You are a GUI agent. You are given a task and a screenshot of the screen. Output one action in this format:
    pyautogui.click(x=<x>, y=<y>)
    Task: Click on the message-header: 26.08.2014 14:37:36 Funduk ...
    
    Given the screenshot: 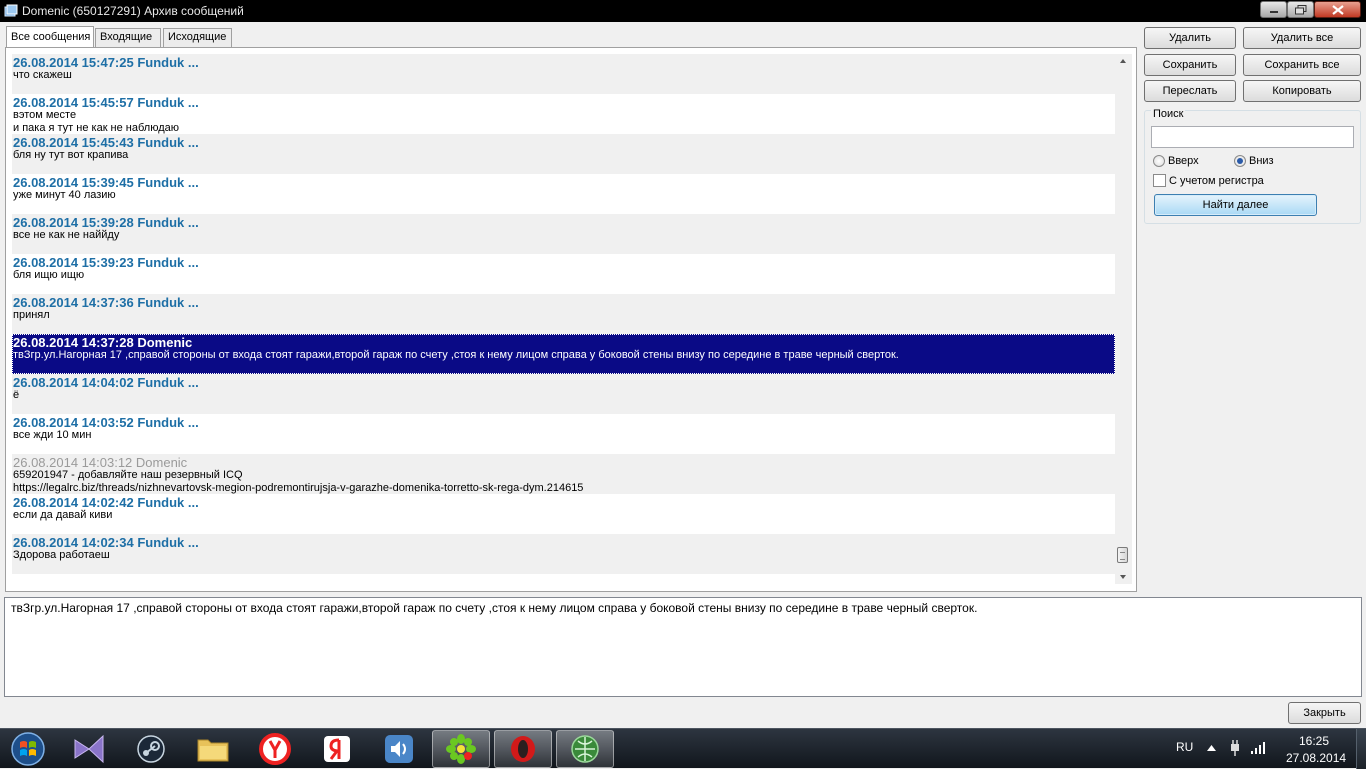 What is the action you would take?
    pyautogui.click(x=106, y=302)
    